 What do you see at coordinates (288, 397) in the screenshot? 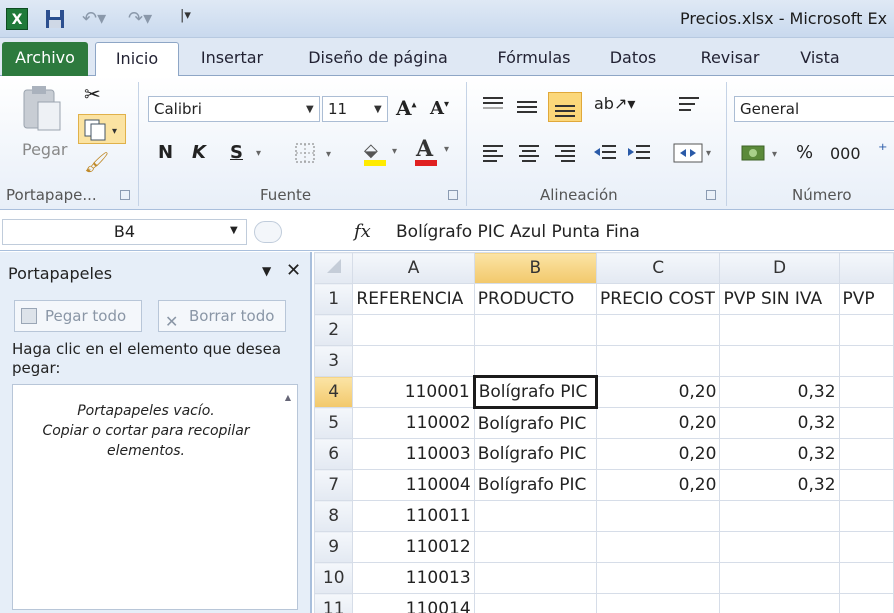
I see `scroll-up-icon: ▲` at bounding box center [288, 397].